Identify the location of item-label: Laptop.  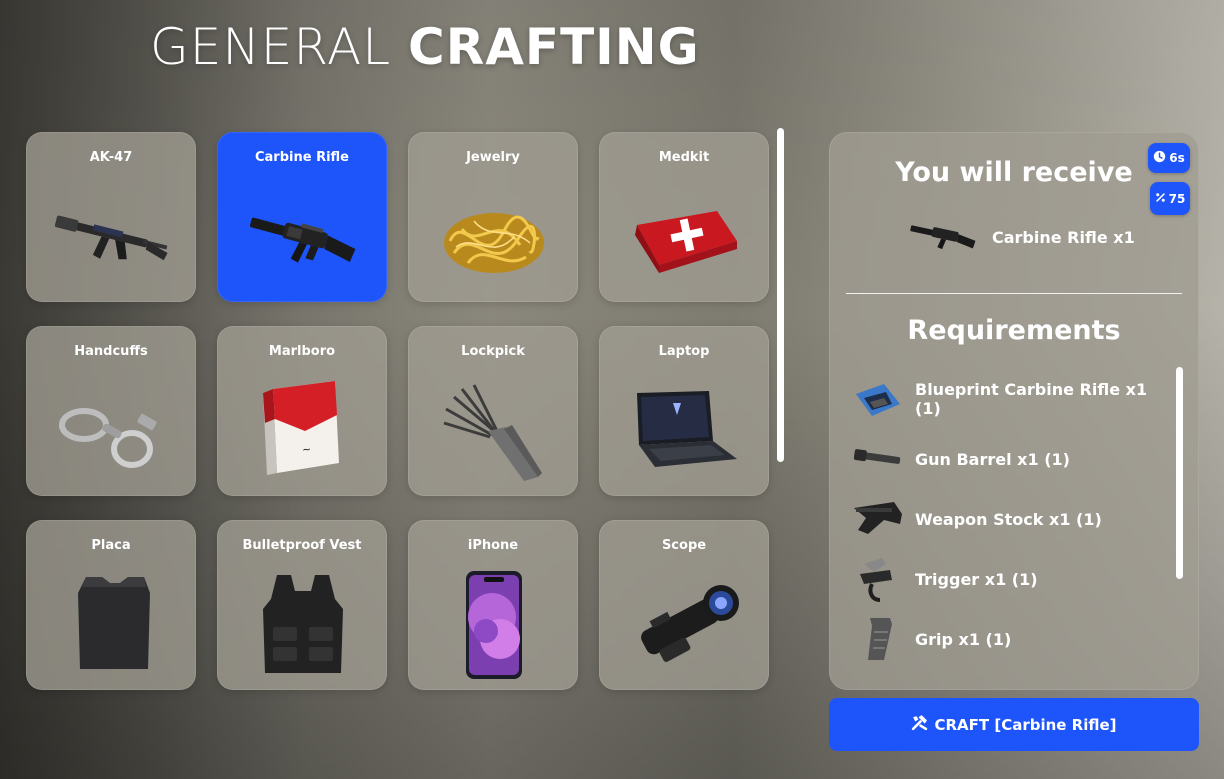
(684, 351).